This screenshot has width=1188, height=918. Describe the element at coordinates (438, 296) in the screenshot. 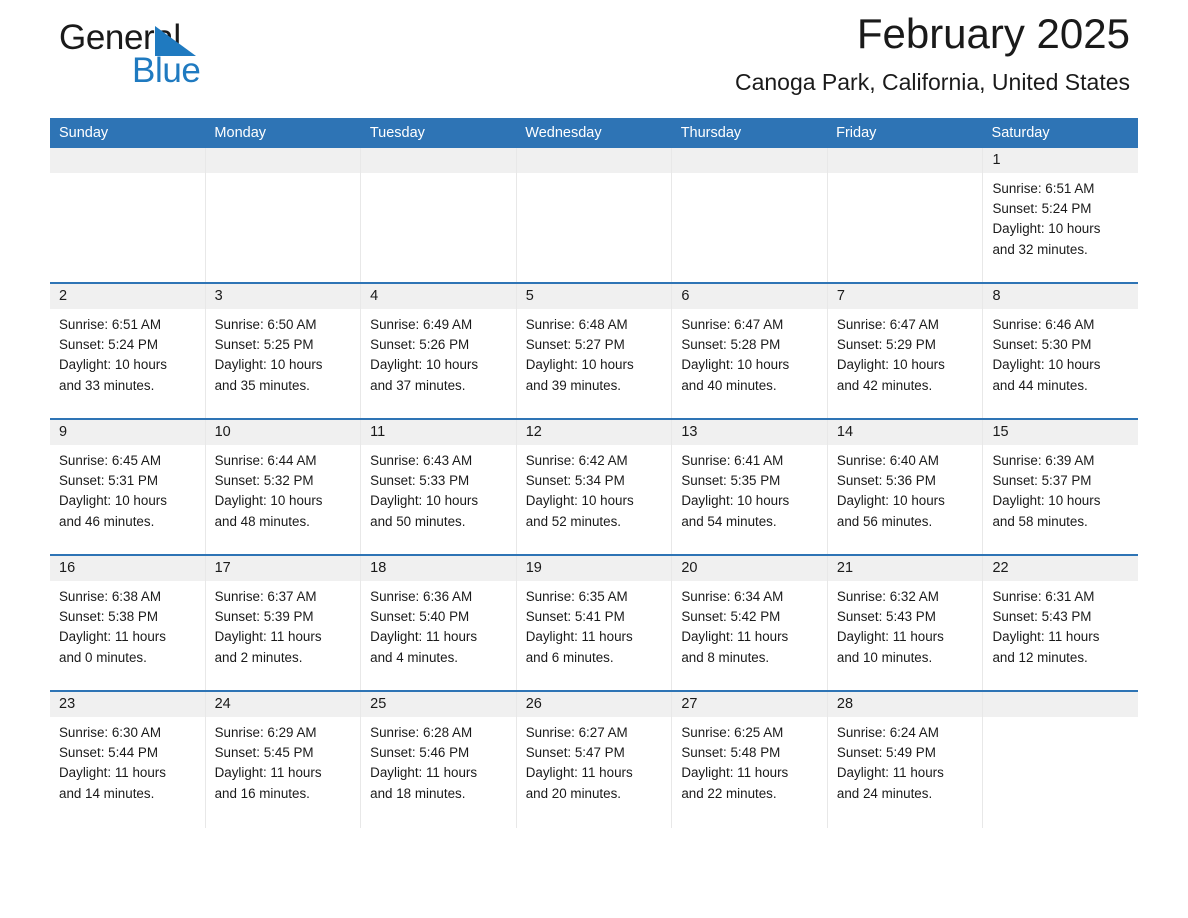

I see `day-number: 4` at that location.